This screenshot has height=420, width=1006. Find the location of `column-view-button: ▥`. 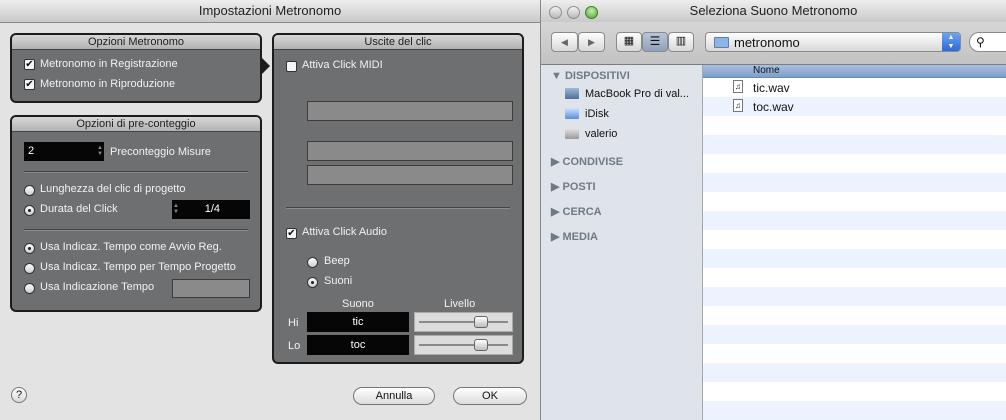

column-view-button: ▥ is located at coordinates (681, 42).